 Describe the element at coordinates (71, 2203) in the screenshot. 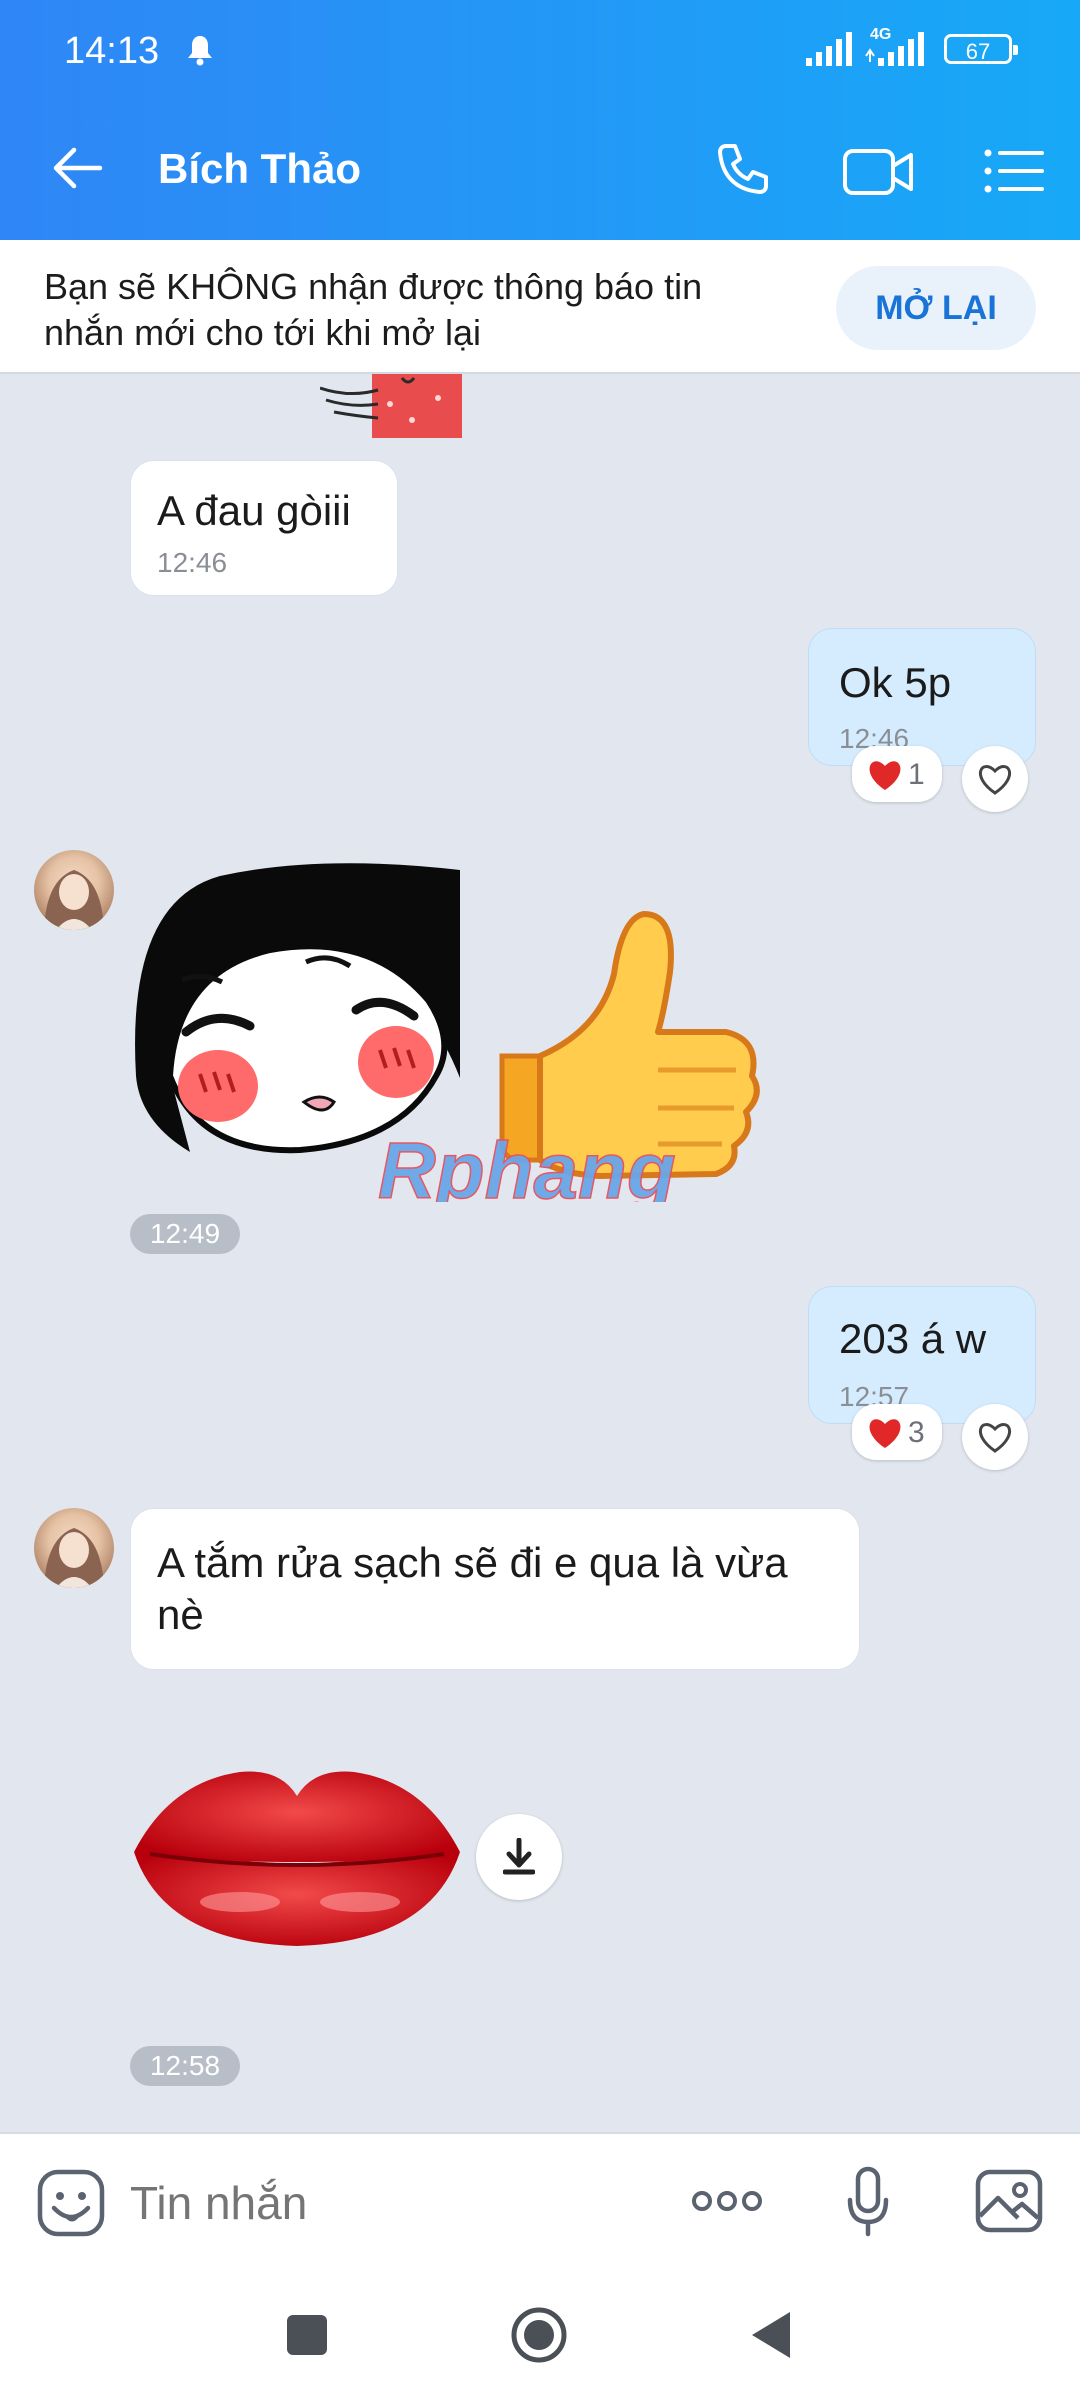

I see `emoji-icon` at that location.